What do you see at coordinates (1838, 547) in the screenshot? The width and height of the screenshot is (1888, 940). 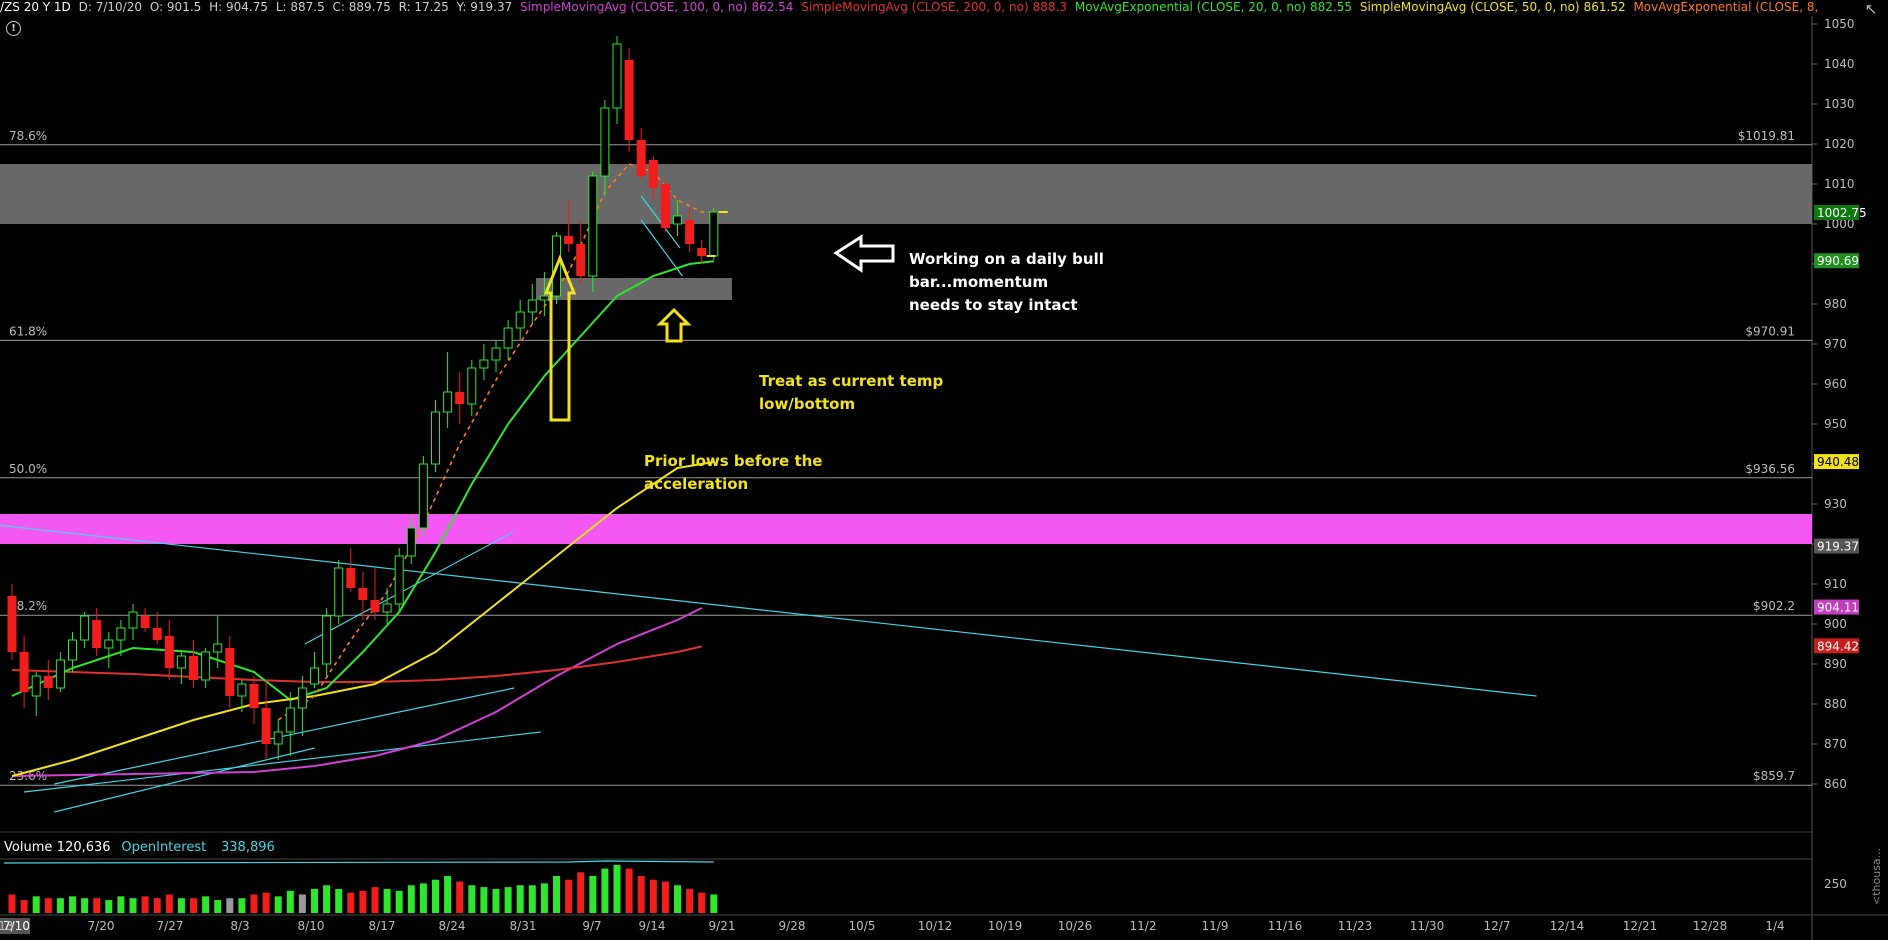 I see `price-tag-value: 919.37` at bounding box center [1838, 547].